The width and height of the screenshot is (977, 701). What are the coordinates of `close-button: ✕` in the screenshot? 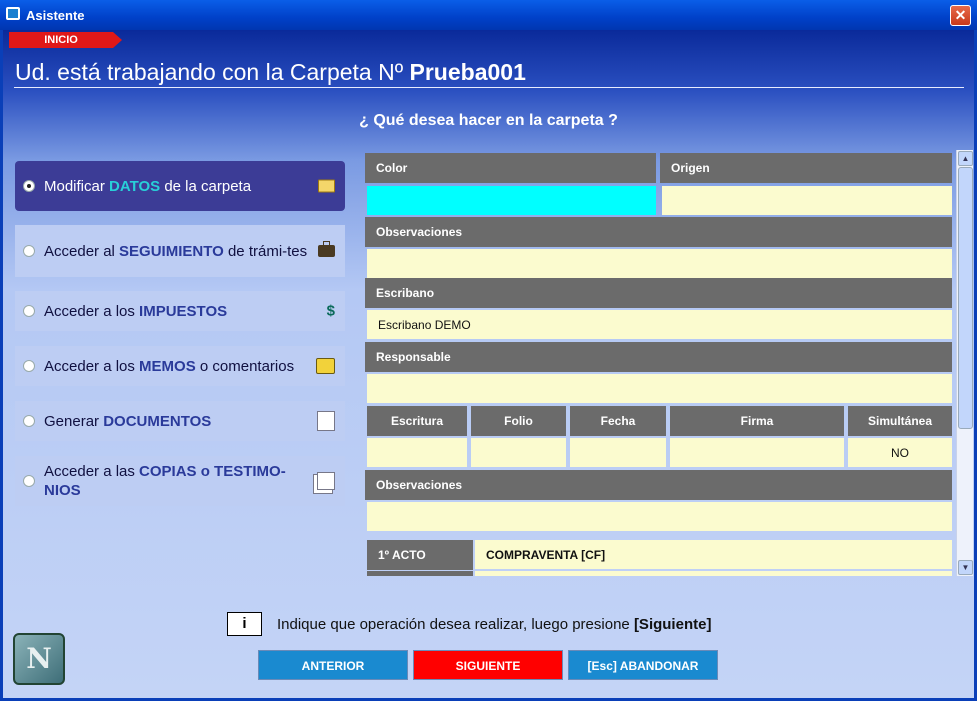 It's located at (960, 15).